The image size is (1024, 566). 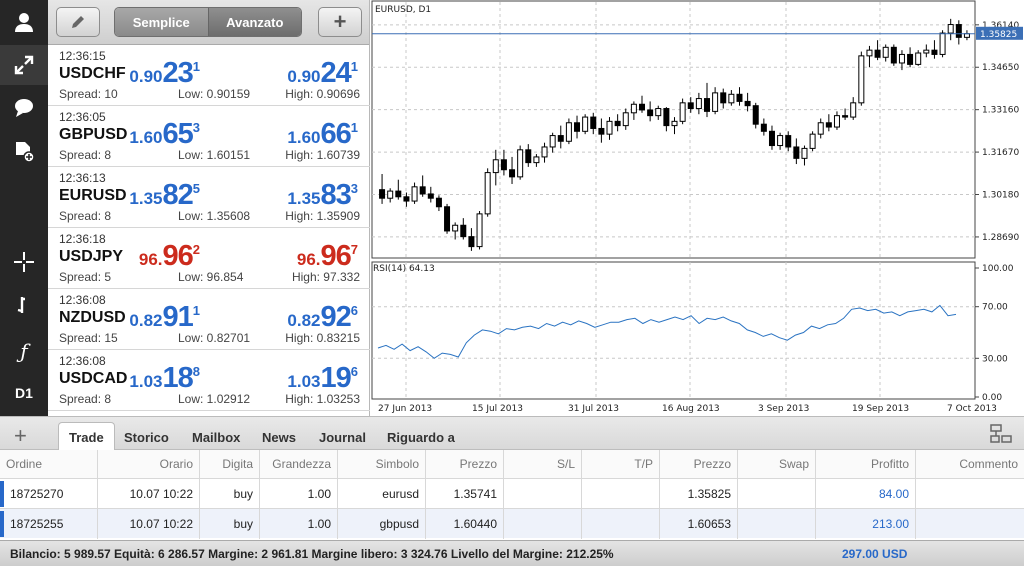 What do you see at coordinates (621, 464) in the screenshot?
I see `column-header: T/P` at bounding box center [621, 464].